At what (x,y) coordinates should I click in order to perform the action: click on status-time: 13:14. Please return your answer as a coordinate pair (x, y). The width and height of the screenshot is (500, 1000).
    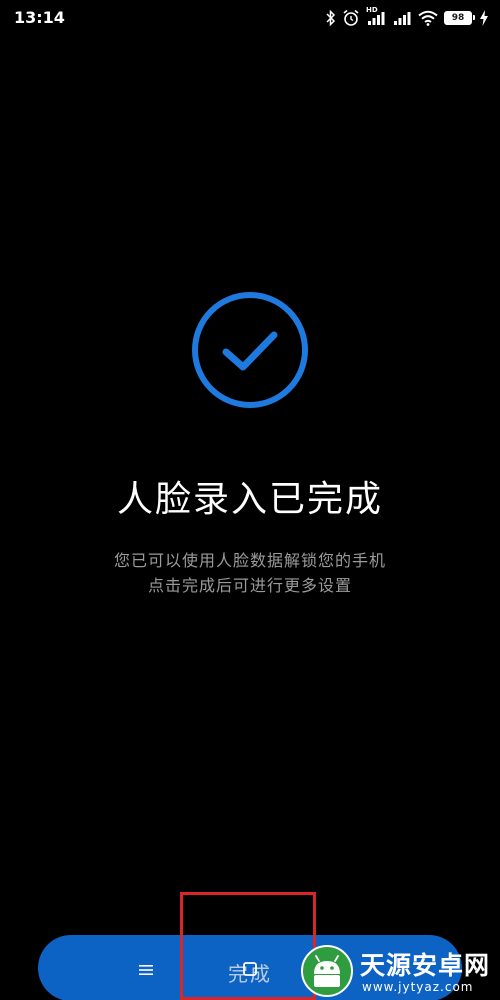
    Looking at the image, I should click on (39, 17).